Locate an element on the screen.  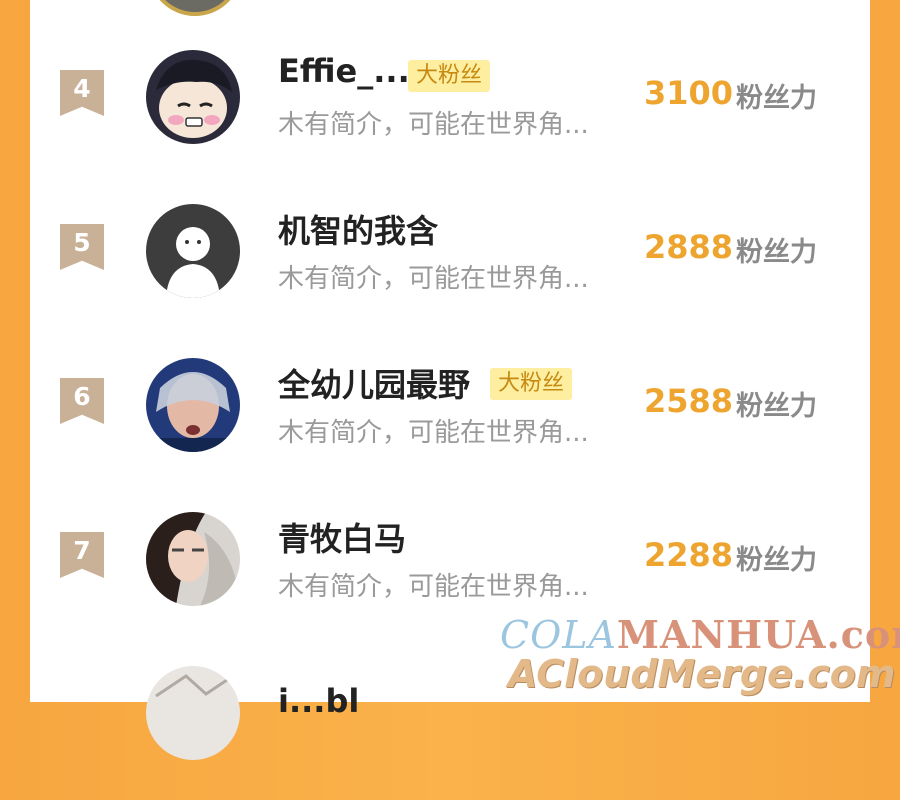
rank-flag: 5 is located at coordinates (82, 247).